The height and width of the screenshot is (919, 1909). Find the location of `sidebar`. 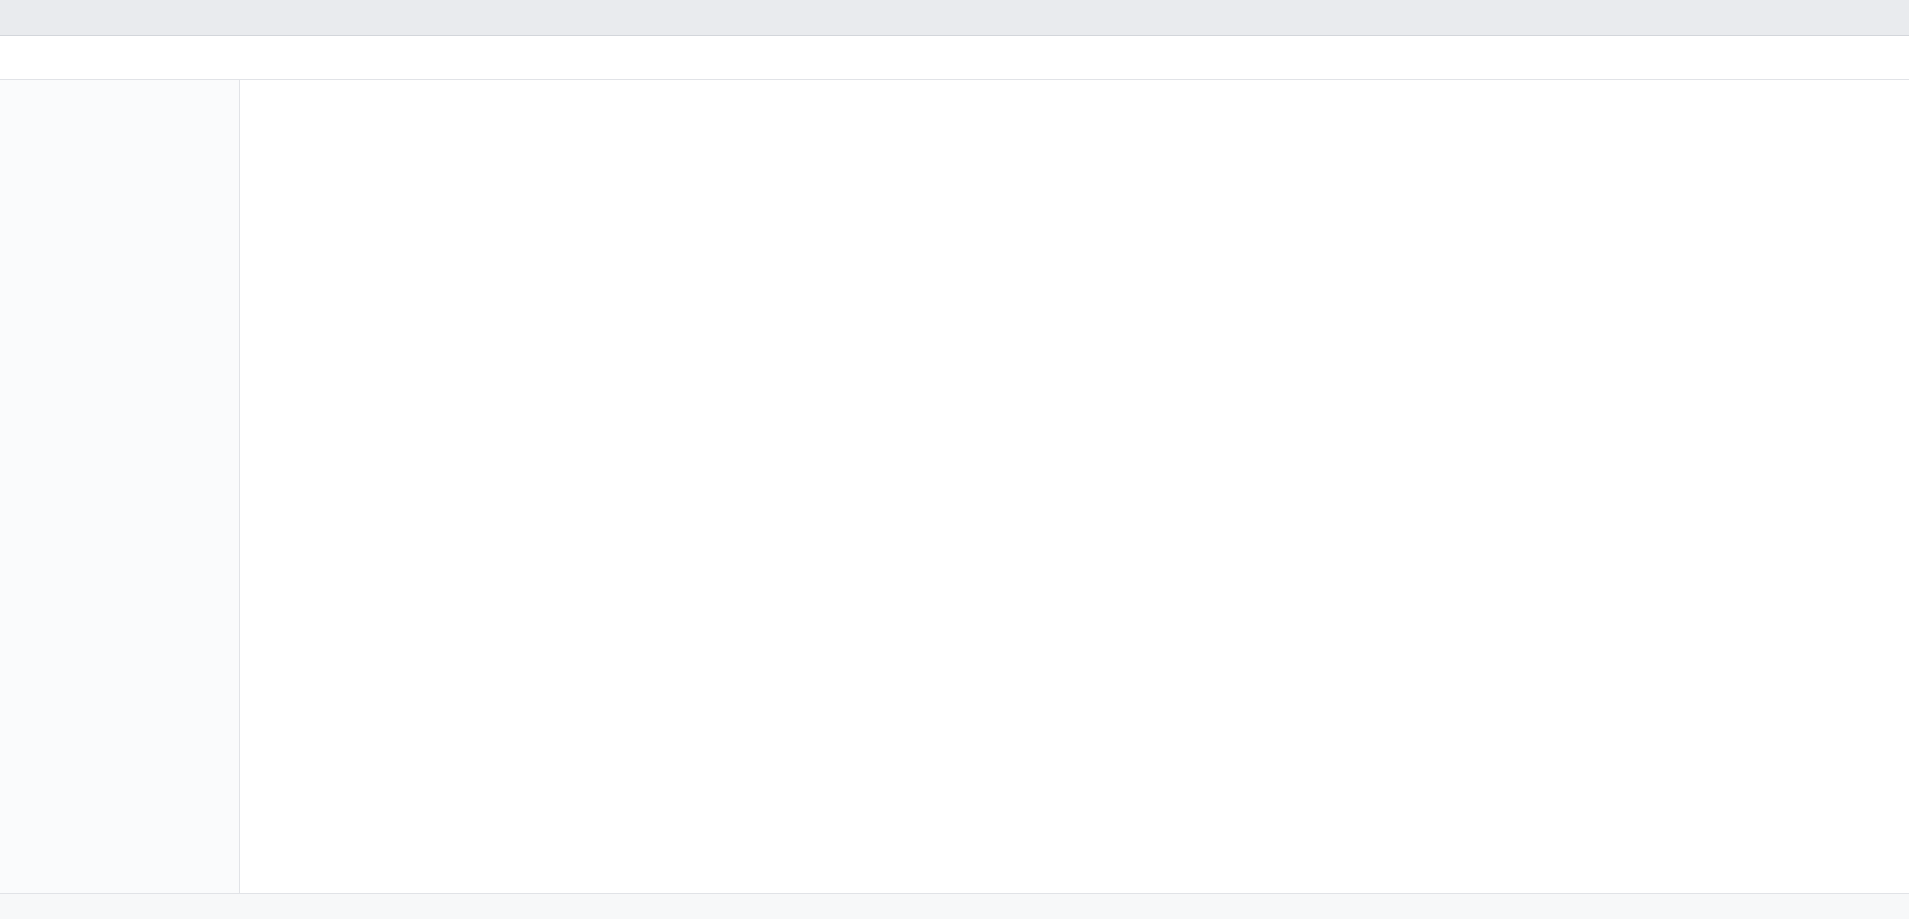

sidebar is located at coordinates (120, 486).